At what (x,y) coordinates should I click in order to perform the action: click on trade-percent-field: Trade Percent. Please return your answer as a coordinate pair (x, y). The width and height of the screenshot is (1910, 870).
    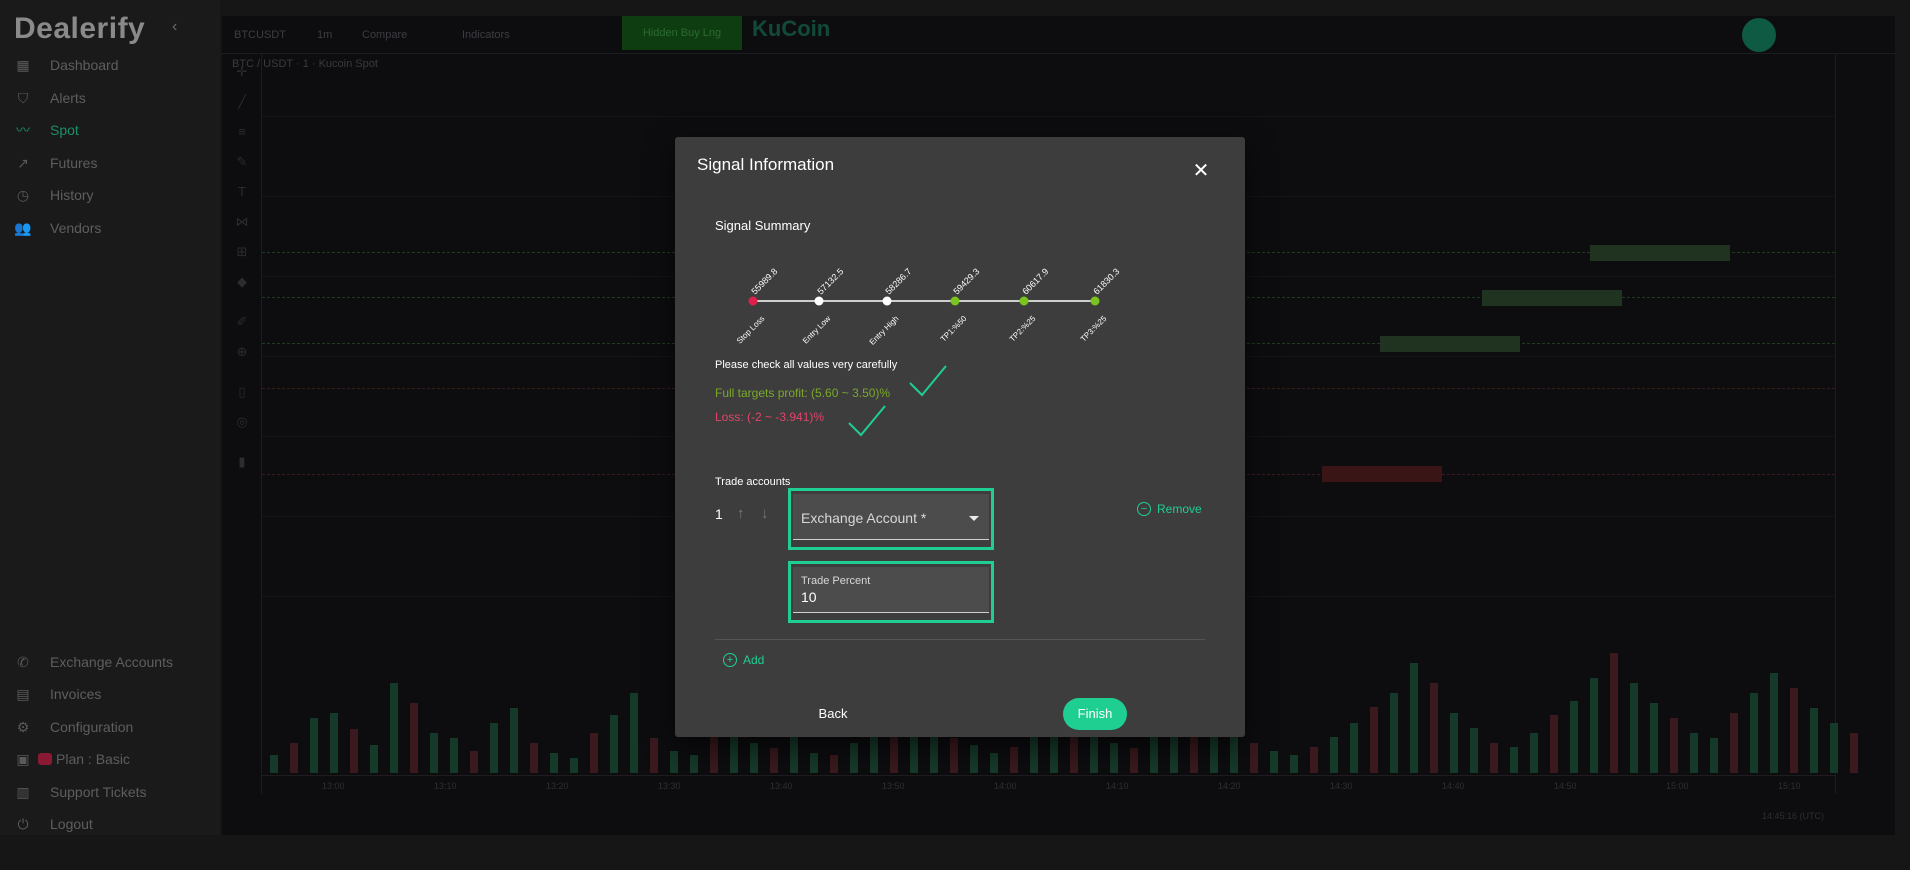
    Looking at the image, I should click on (891, 590).